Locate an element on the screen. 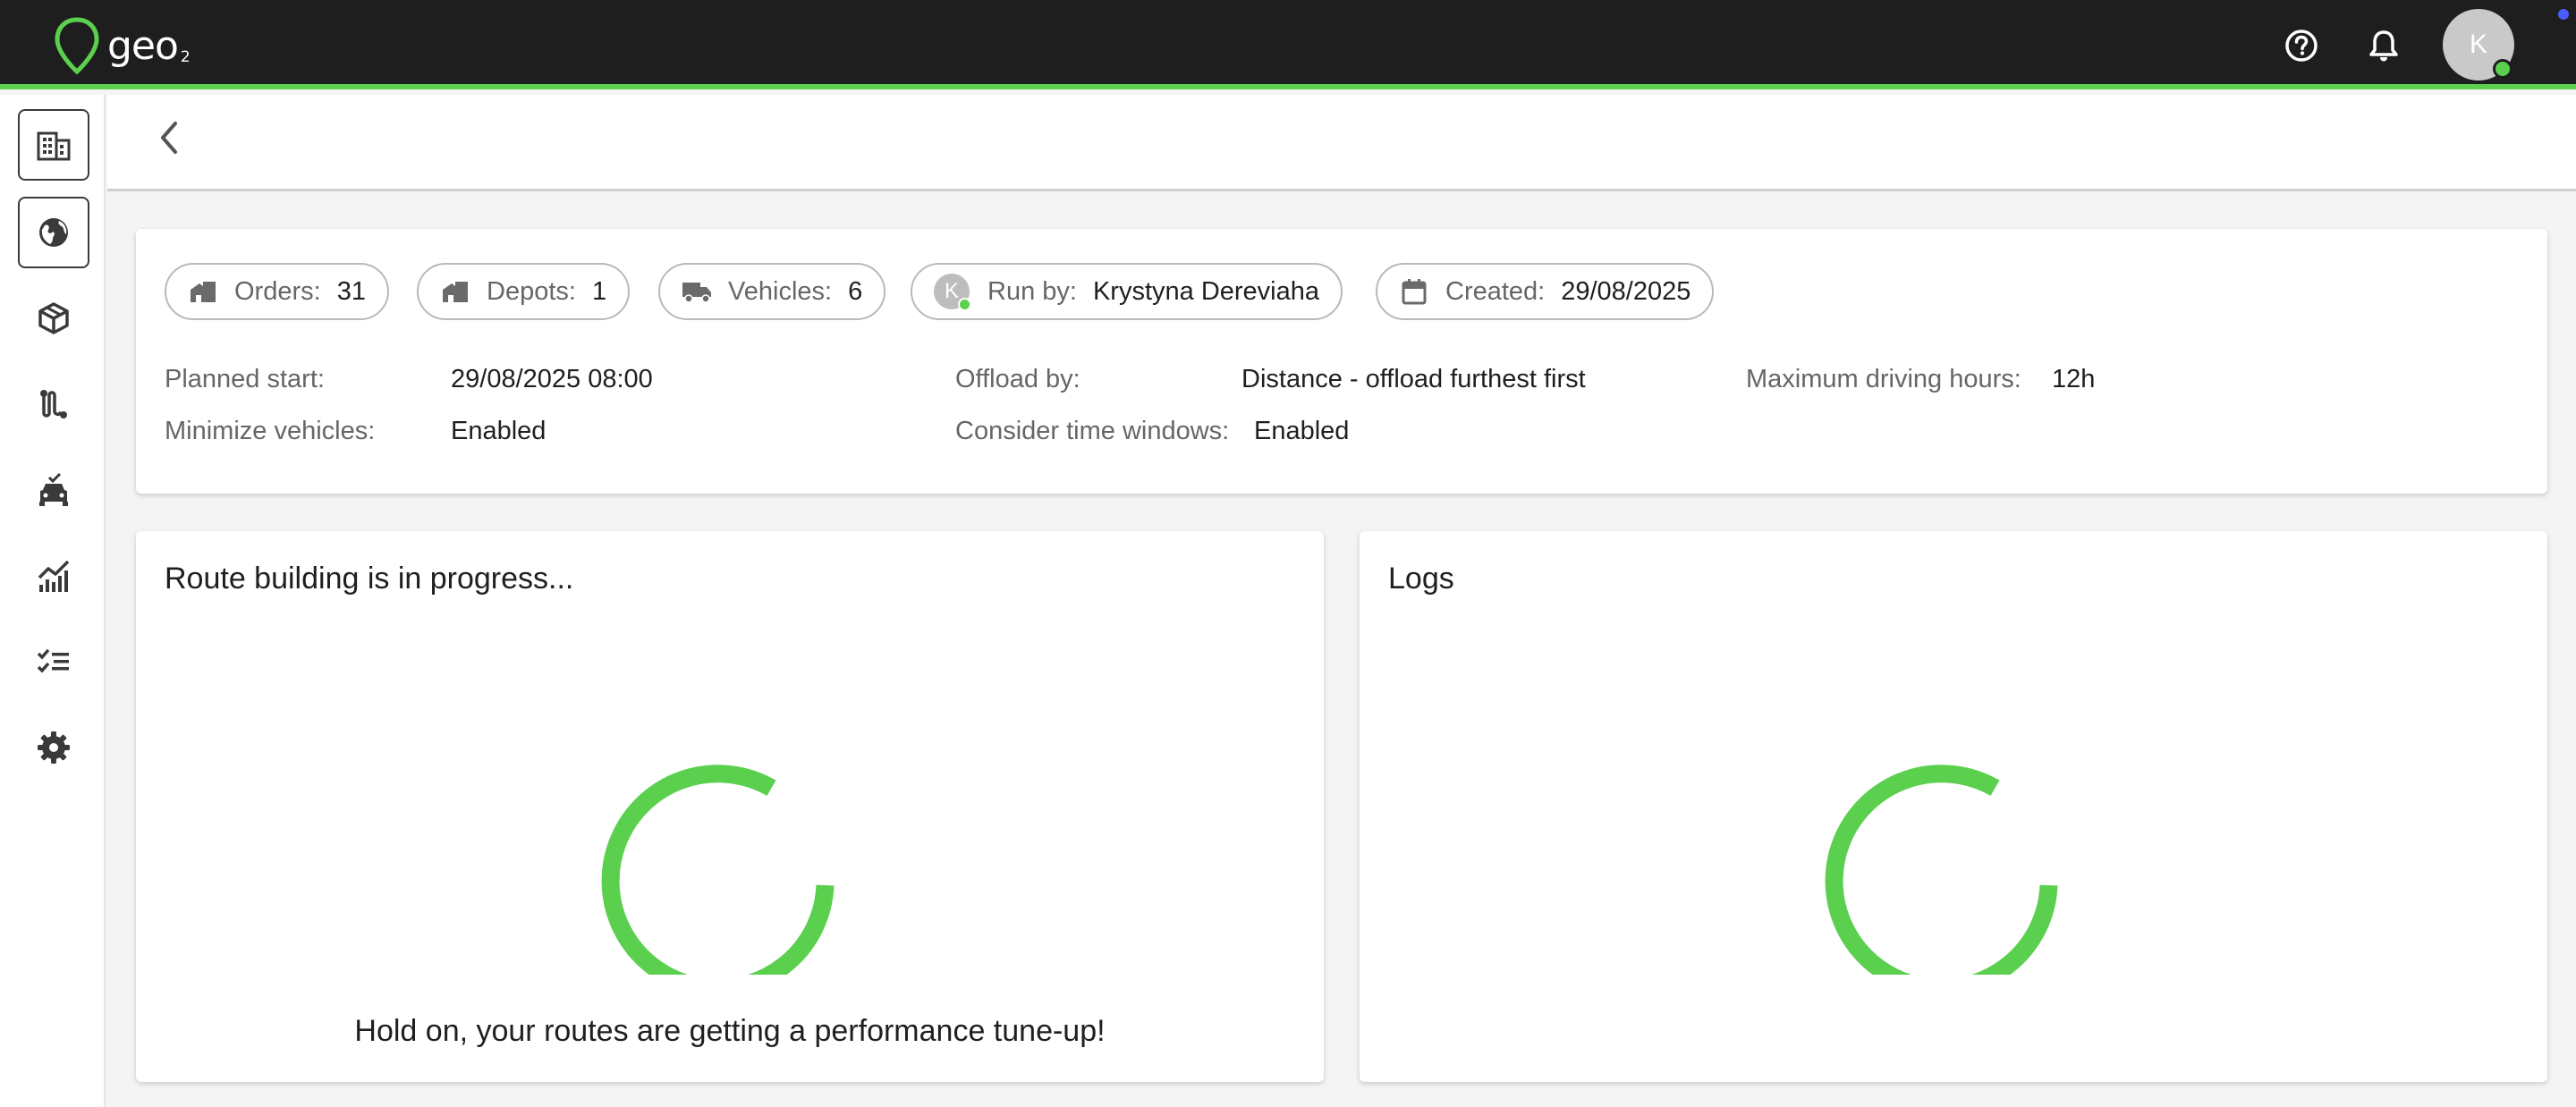 The height and width of the screenshot is (1107, 2576). vehicles-label: Vehicles: is located at coordinates (780, 291).